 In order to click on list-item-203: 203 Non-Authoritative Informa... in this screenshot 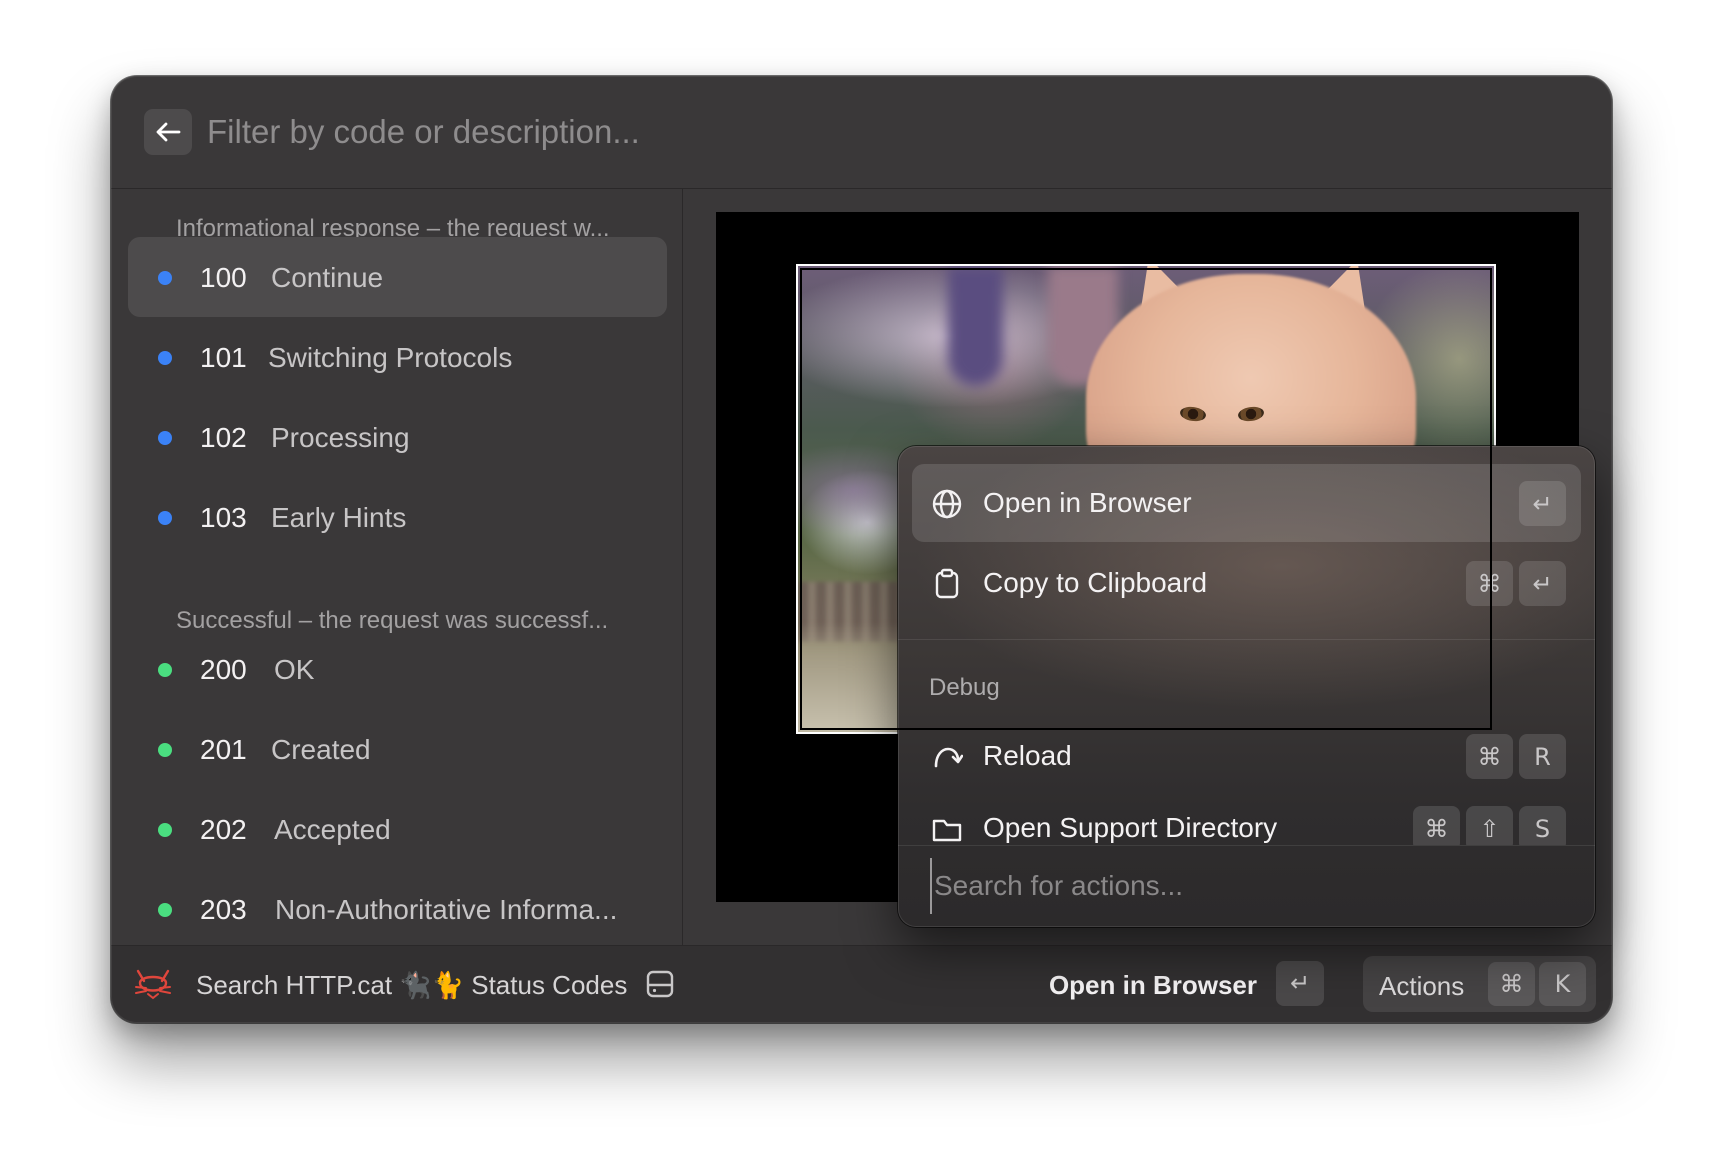, I will do `click(397, 907)`.